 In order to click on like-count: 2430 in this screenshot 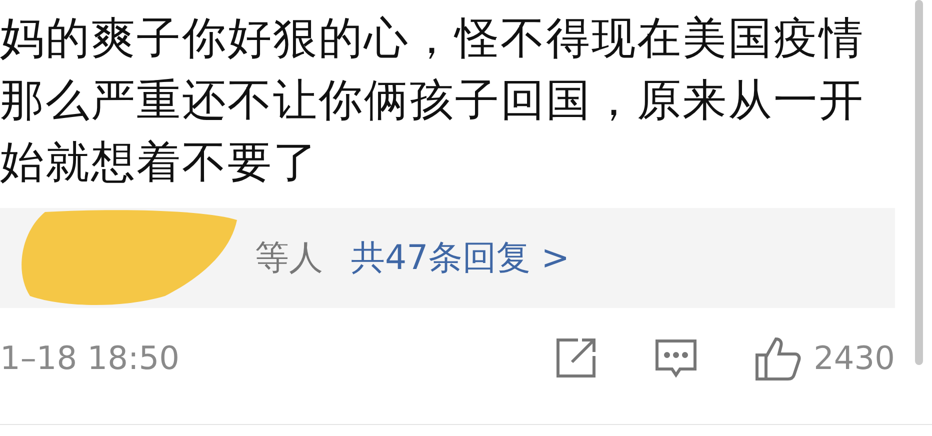, I will do `click(854, 358)`.